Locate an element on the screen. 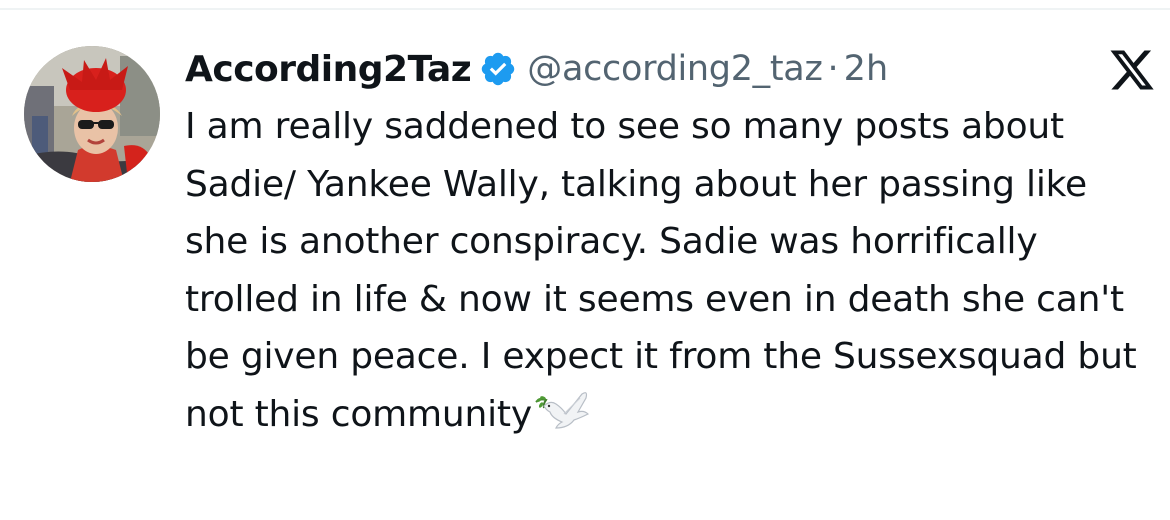  timestamp: 2h is located at coordinates (866, 69).